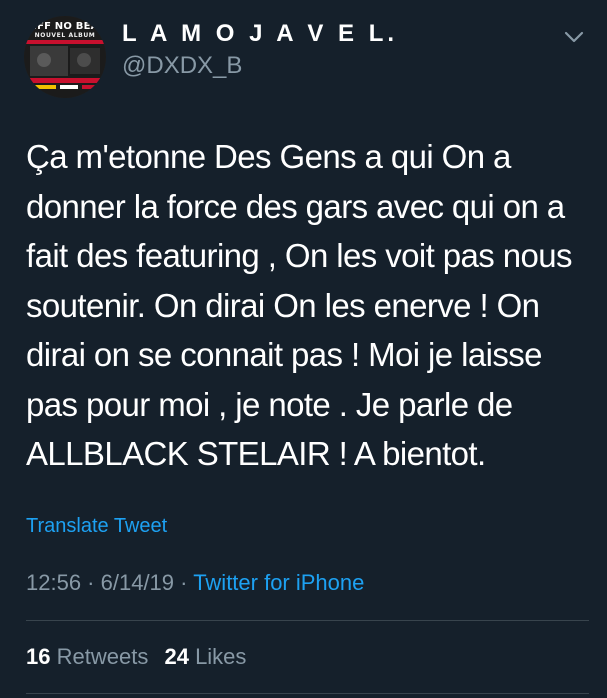 The width and height of the screenshot is (607, 698). I want to click on avatar-subtitle: NOUVEL ALBUM, so click(65, 35).